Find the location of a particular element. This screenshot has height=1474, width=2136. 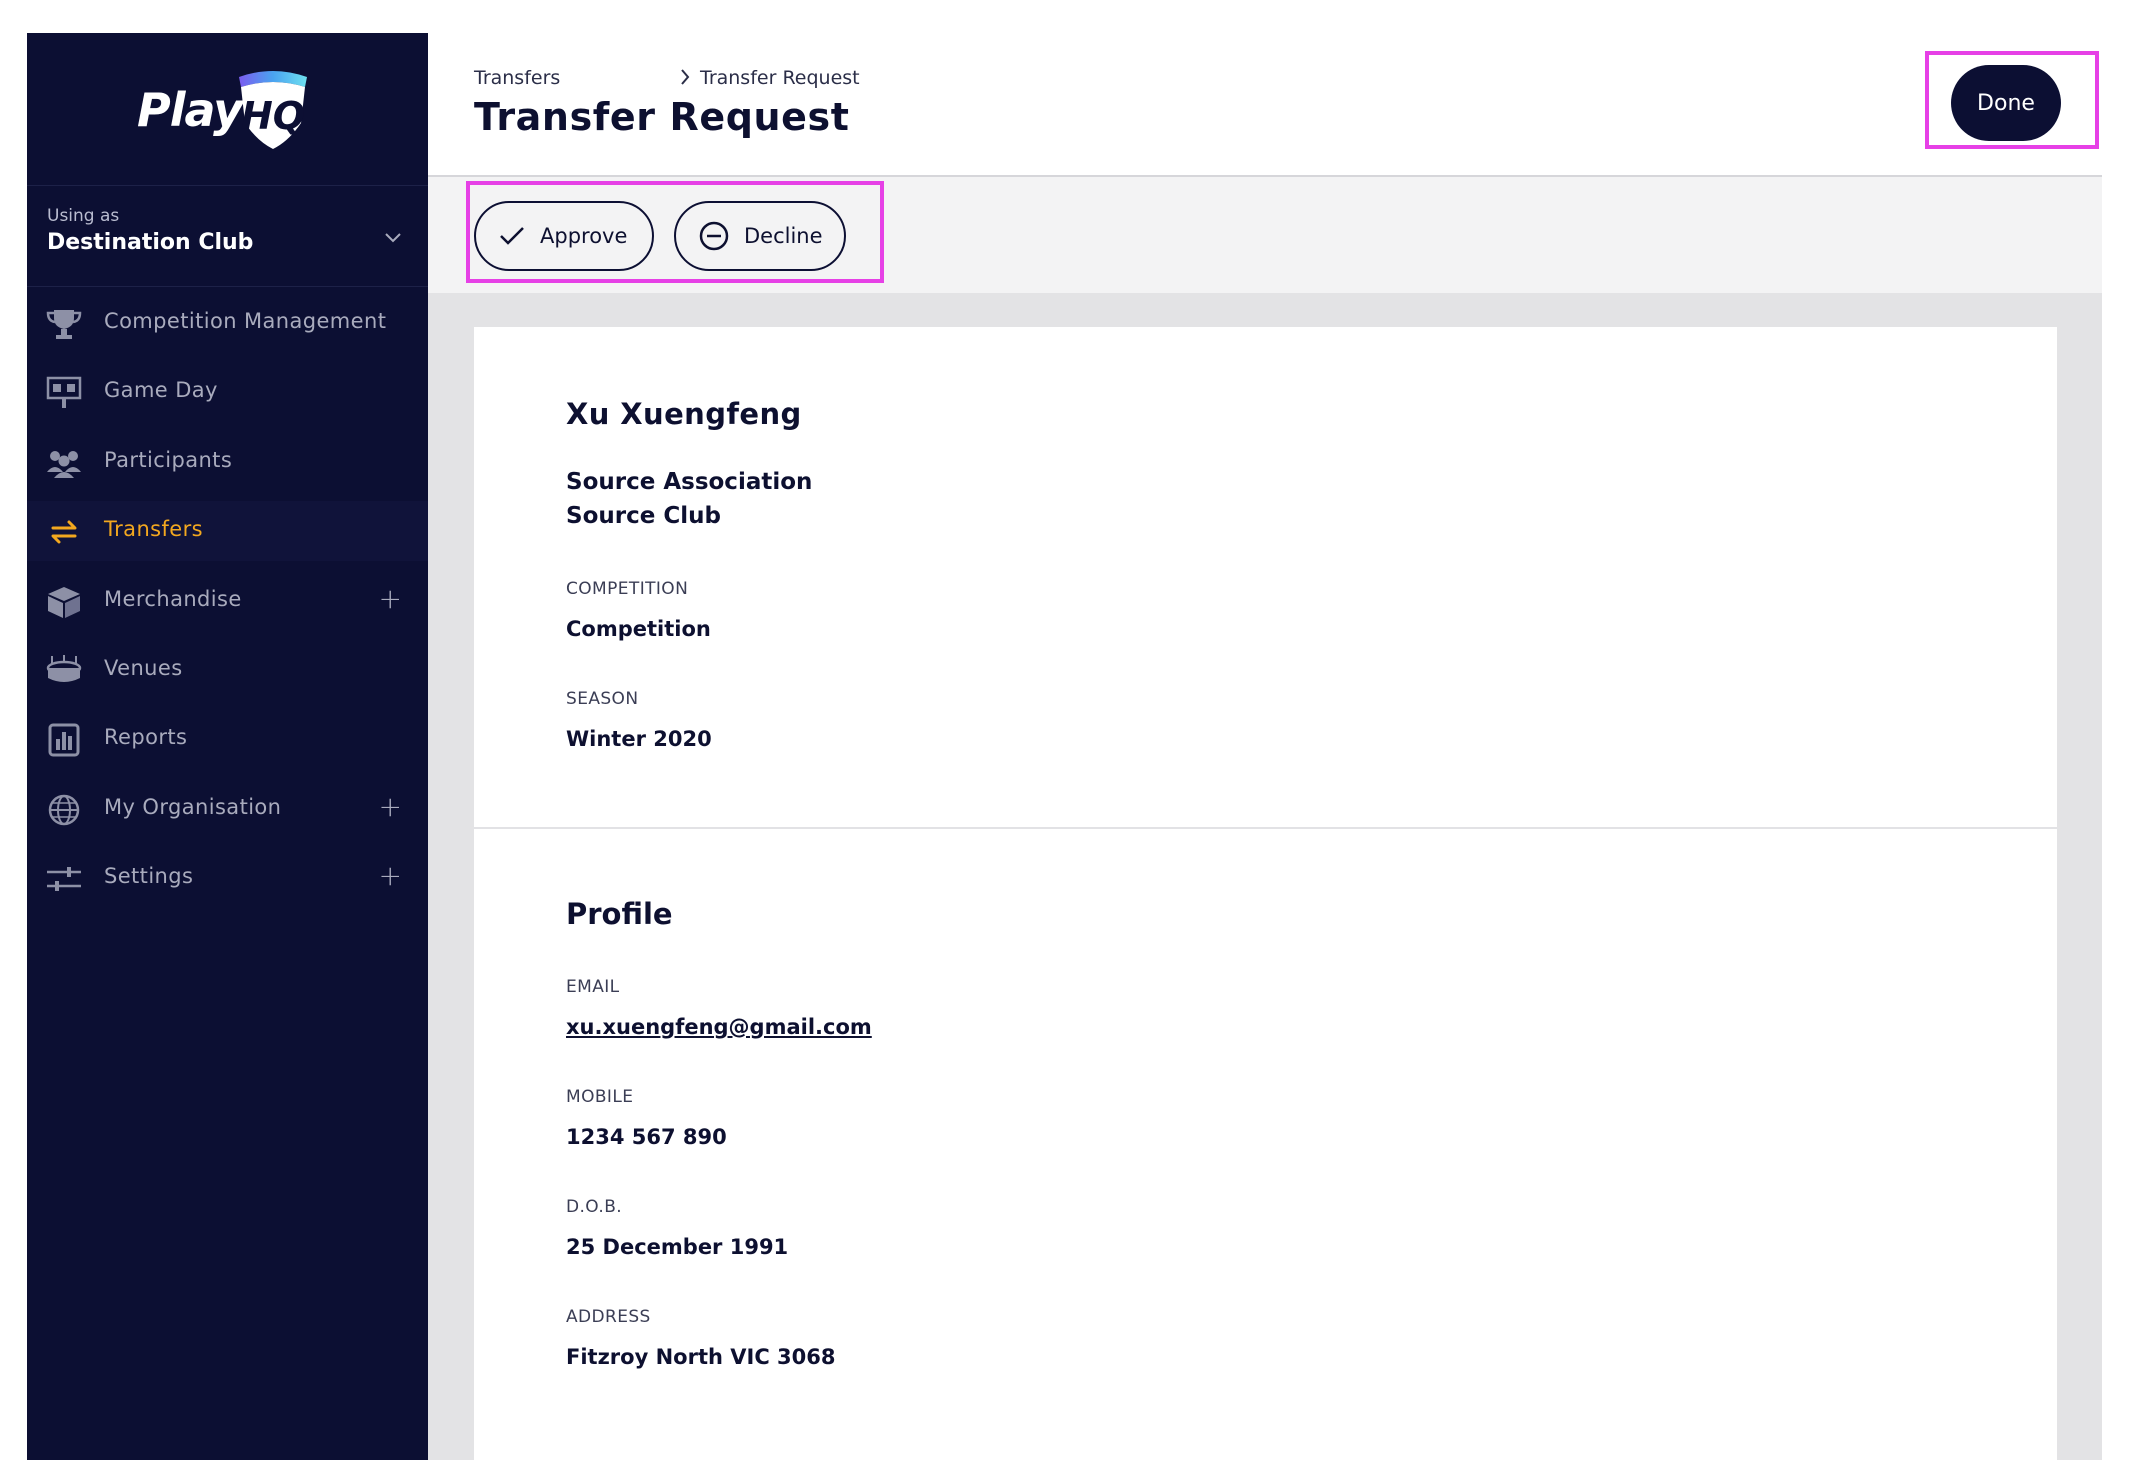

sidebar-item-venues: Venues is located at coordinates (227, 670).